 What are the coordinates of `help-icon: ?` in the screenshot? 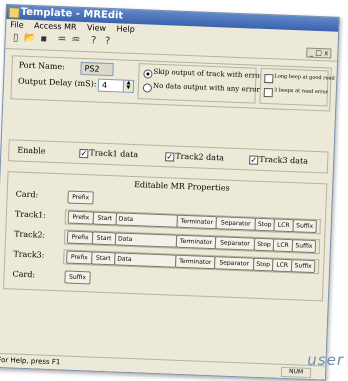 It's located at (93, 41).